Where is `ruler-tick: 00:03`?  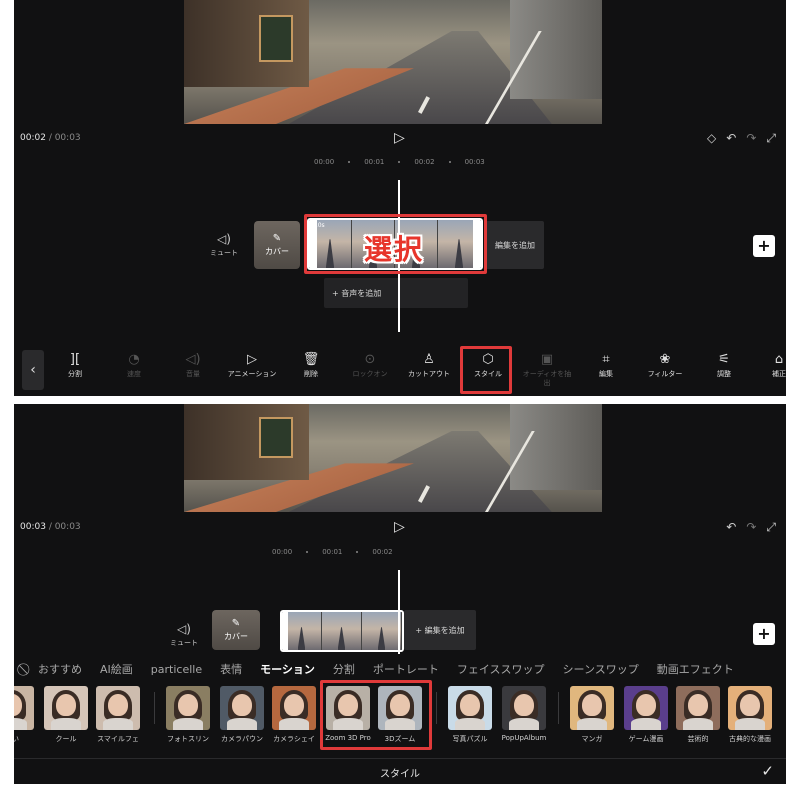
ruler-tick: 00:03 is located at coordinates (474, 162).